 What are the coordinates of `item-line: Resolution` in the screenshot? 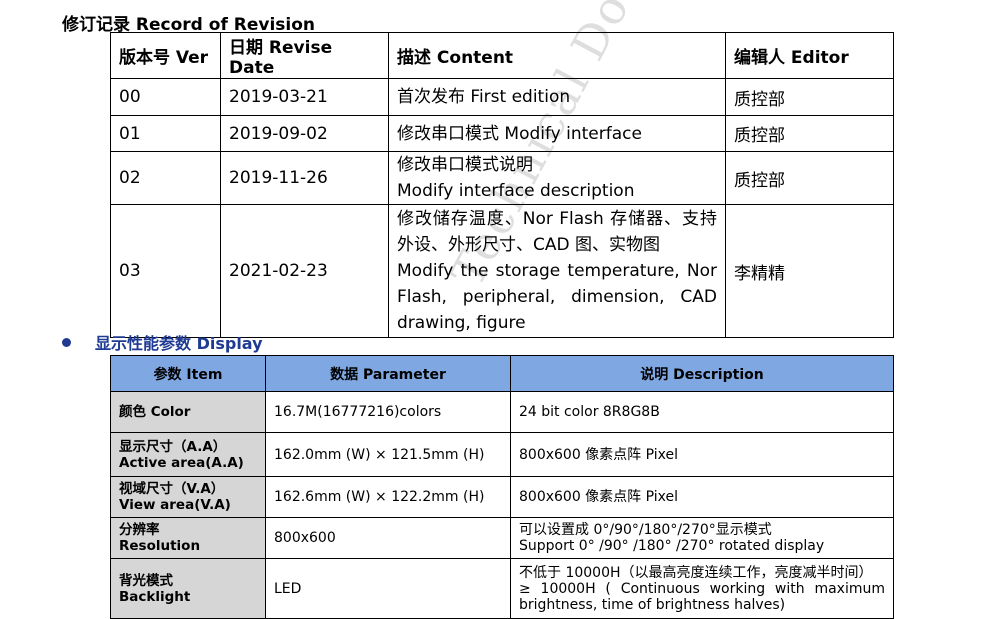 It's located at (160, 546).